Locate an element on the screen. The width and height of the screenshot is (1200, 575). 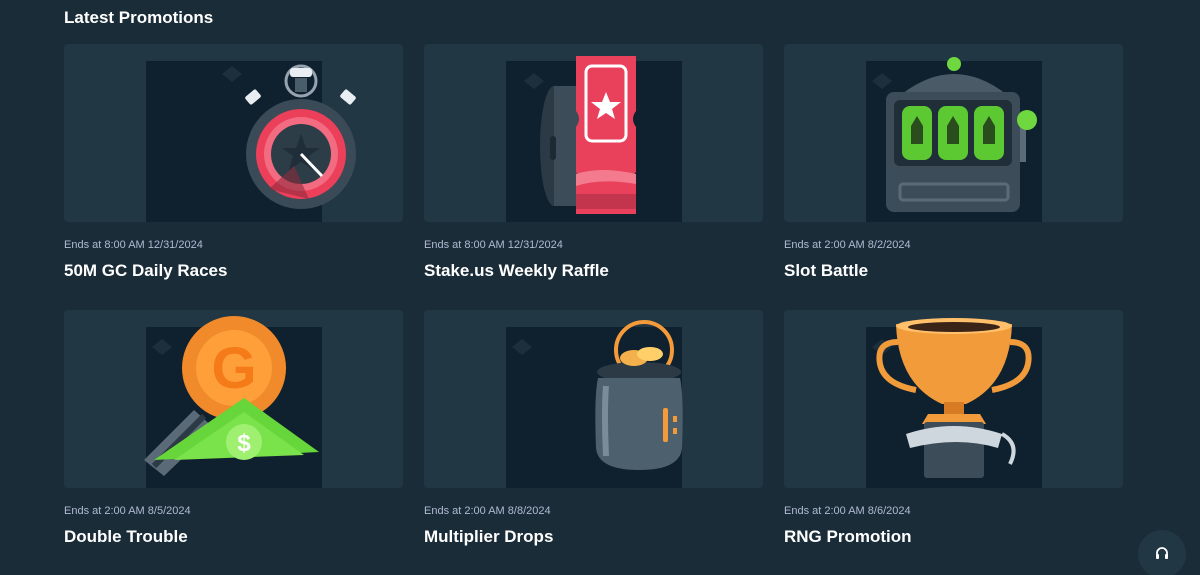
headset-icon is located at coordinates (1162, 553).